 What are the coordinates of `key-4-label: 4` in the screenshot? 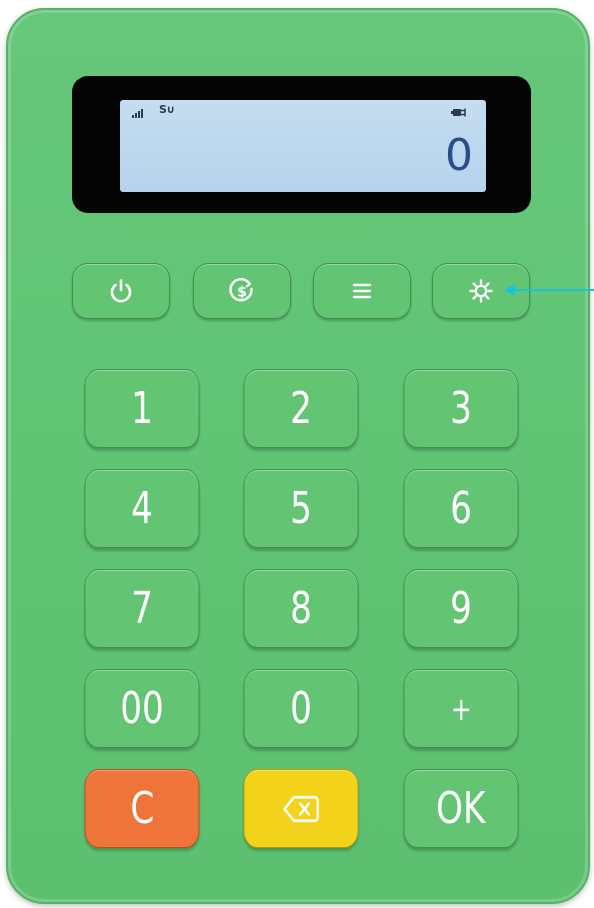 It's located at (142, 508).